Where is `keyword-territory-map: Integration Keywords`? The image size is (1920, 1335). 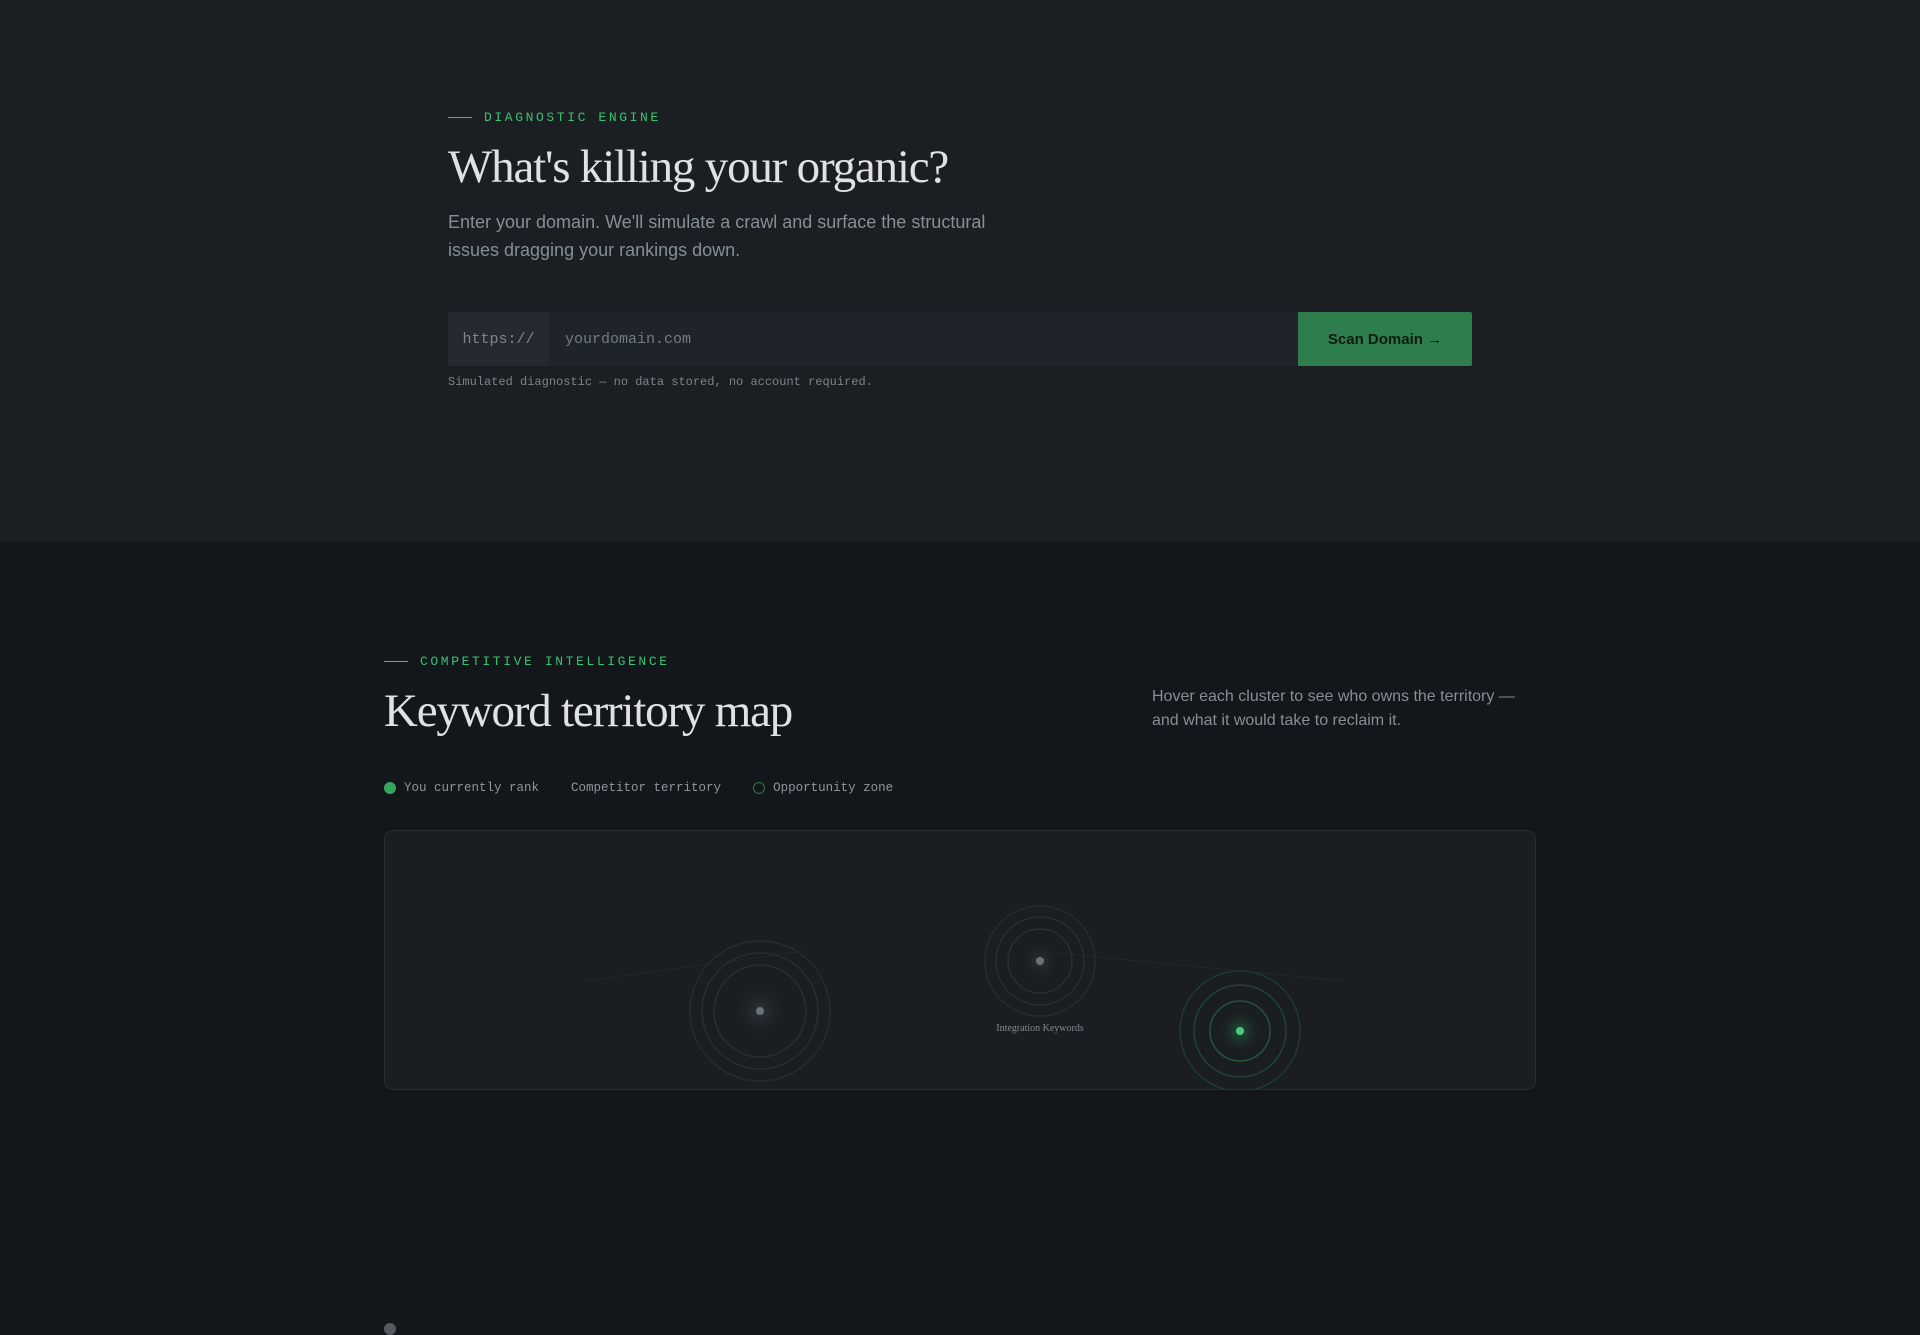
keyword-territory-map: Integration Keywords is located at coordinates (960, 960).